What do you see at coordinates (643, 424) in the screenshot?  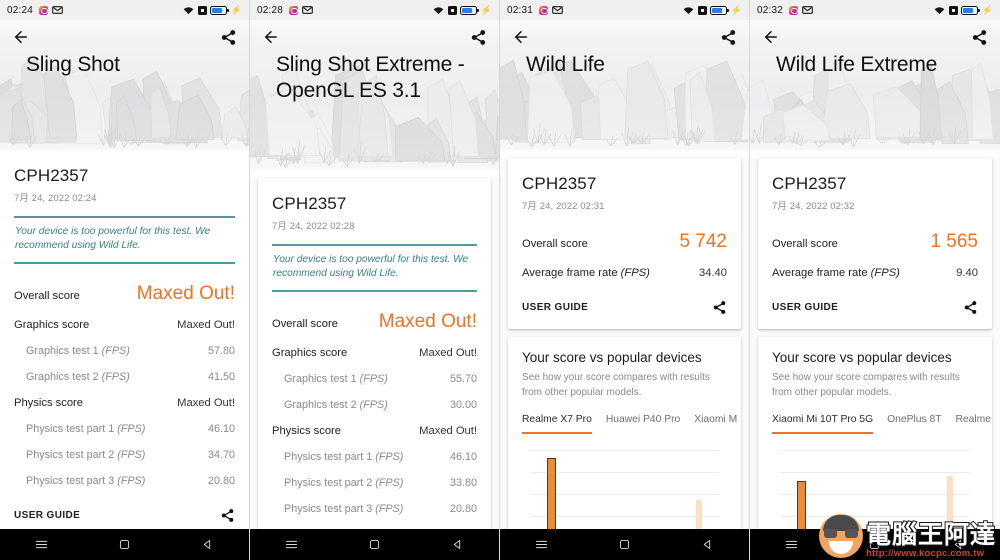 I see `compare-tab: Huawei P40 Pro` at bounding box center [643, 424].